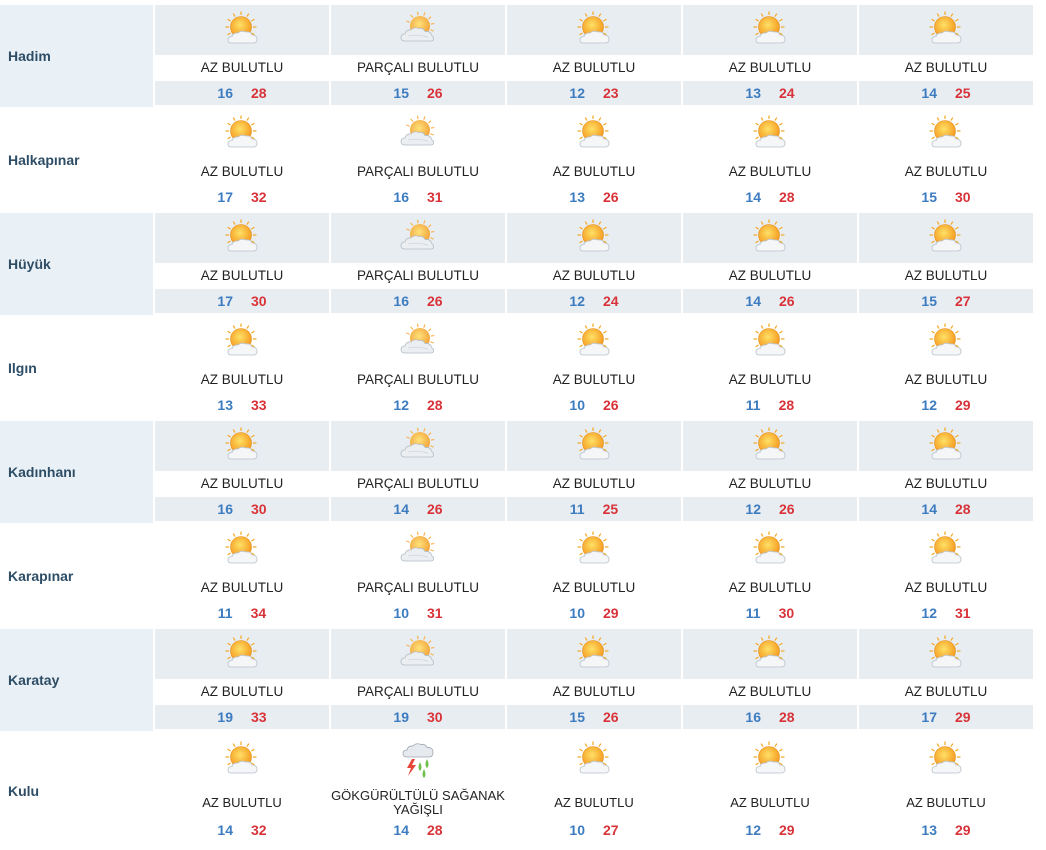 The image size is (1046, 850). What do you see at coordinates (242, 509) in the screenshot?
I see `temperature-range: 16 30` at bounding box center [242, 509].